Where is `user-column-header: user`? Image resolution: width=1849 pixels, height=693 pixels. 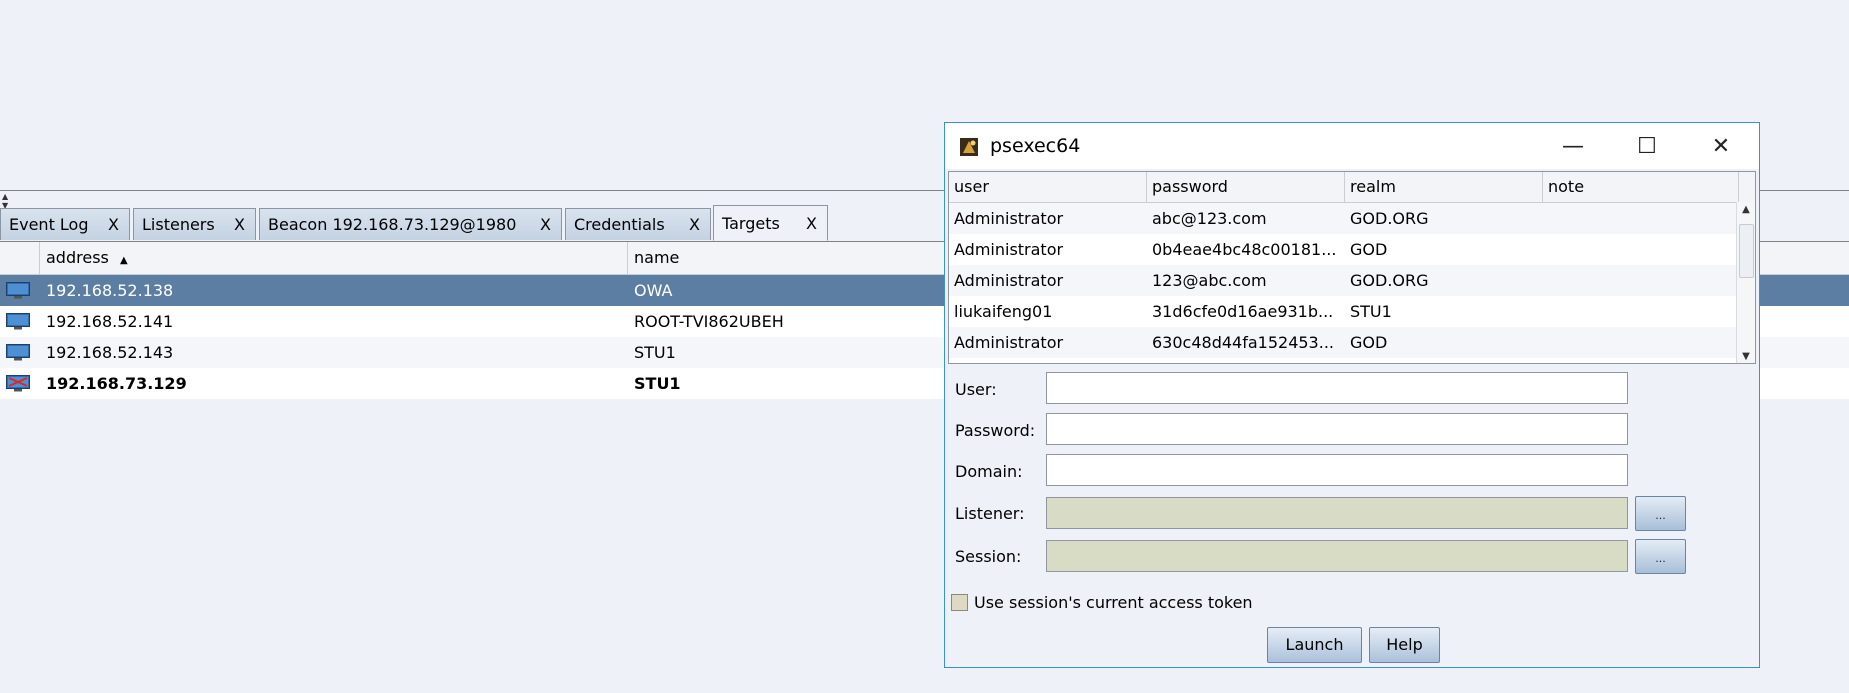 user-column-header: user is located at coordinates (1048, 187).